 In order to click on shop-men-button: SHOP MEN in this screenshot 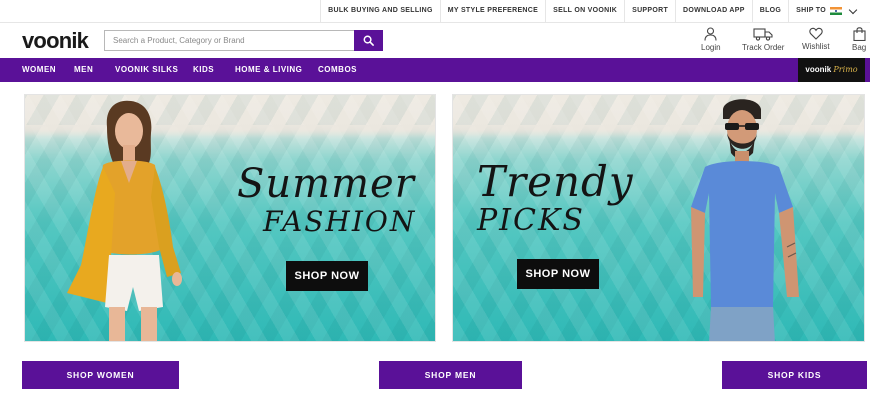, I will do `click(450, 375)`.